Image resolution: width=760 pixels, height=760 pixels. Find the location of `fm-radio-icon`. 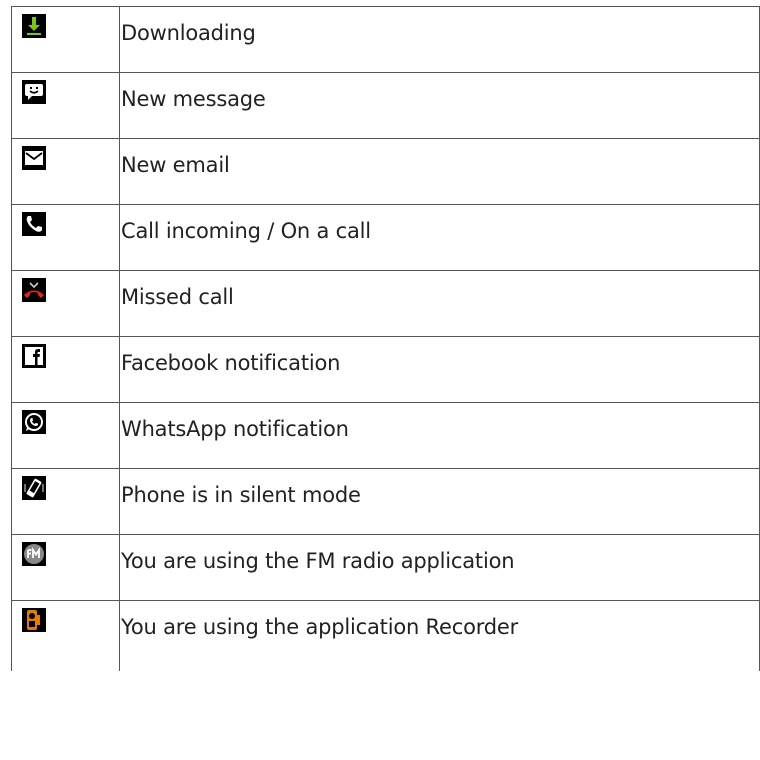

fm-radio-icon is located at coordinates (34, 554).